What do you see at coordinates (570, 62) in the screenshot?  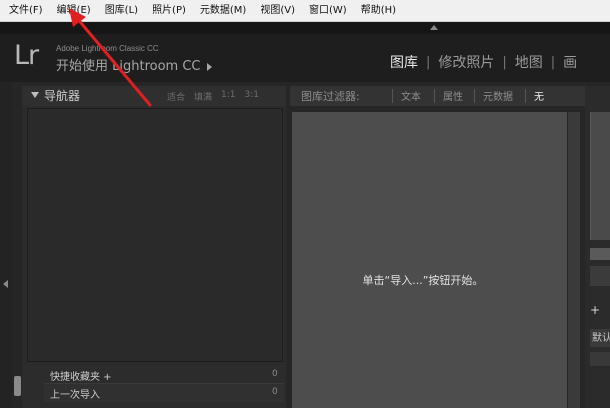 I see `module-book: 画` at bounding box center [570, 62].